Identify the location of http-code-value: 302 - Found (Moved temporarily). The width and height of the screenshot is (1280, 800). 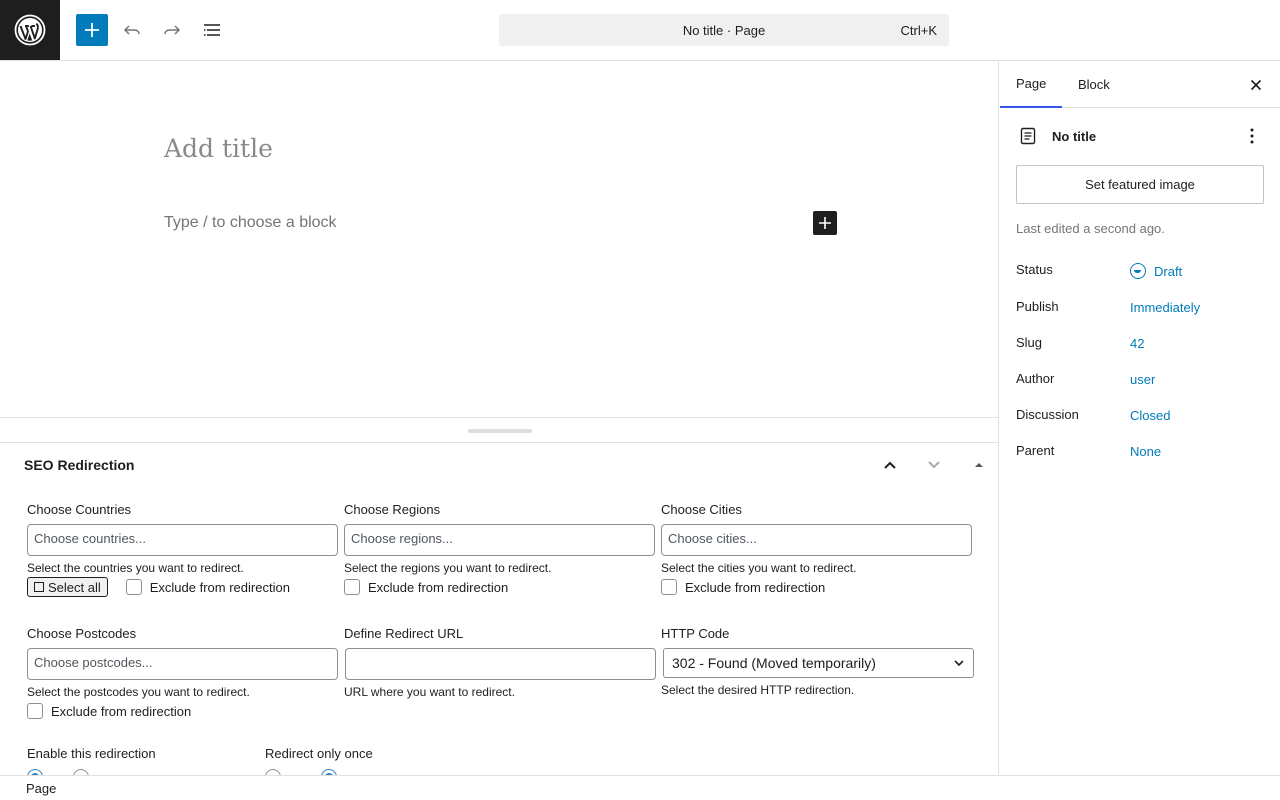
(774, 663).